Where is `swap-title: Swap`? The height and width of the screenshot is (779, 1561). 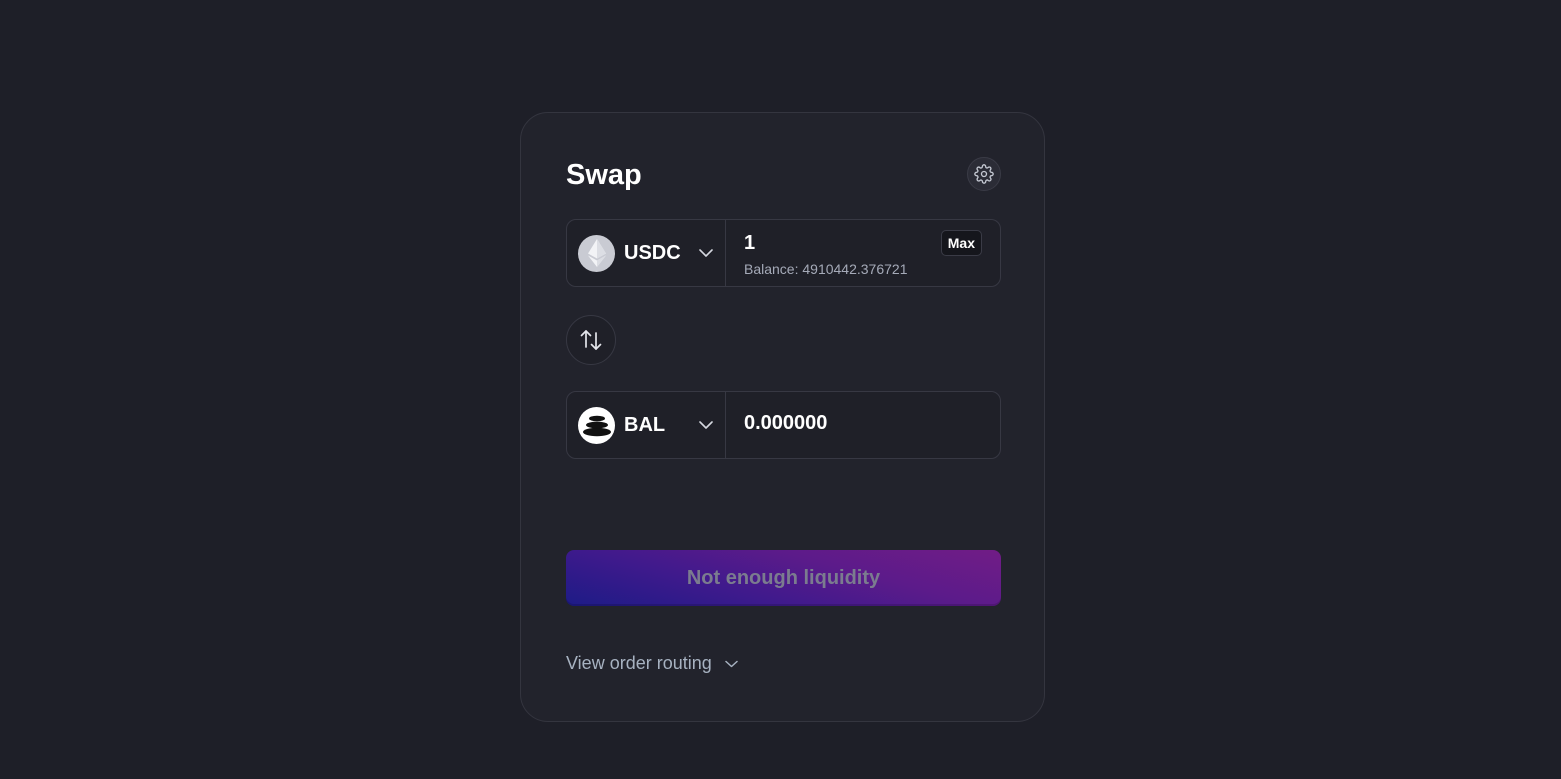
swap-title: Swap is located at coordinates (604, 175).